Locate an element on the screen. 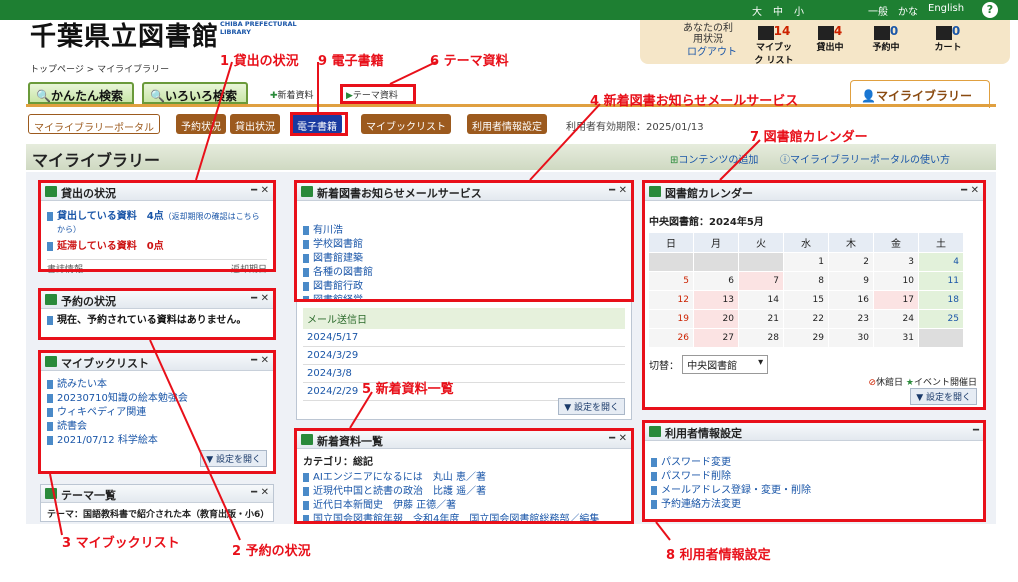 Image resolution: width=1018 pixels, height=582 pixels. annotation-label-ebooks: 9 電子書籍 is located at coordinates (351, 61).